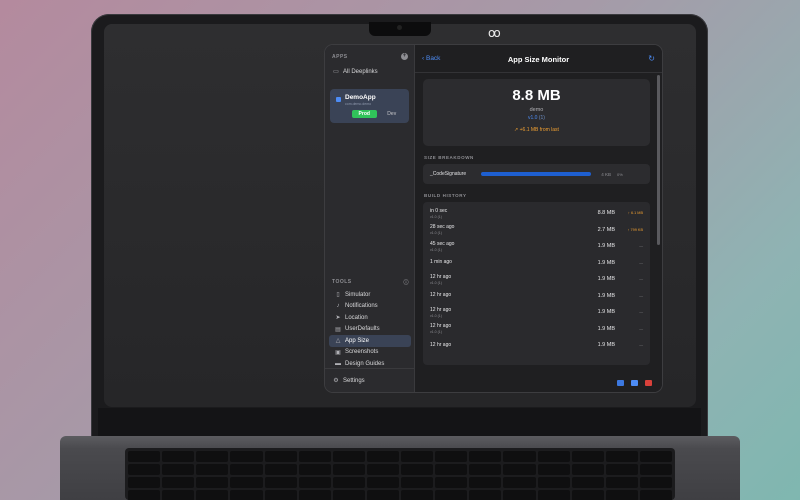  I want to click on back-button: ‹ Back, so click(431, 58).